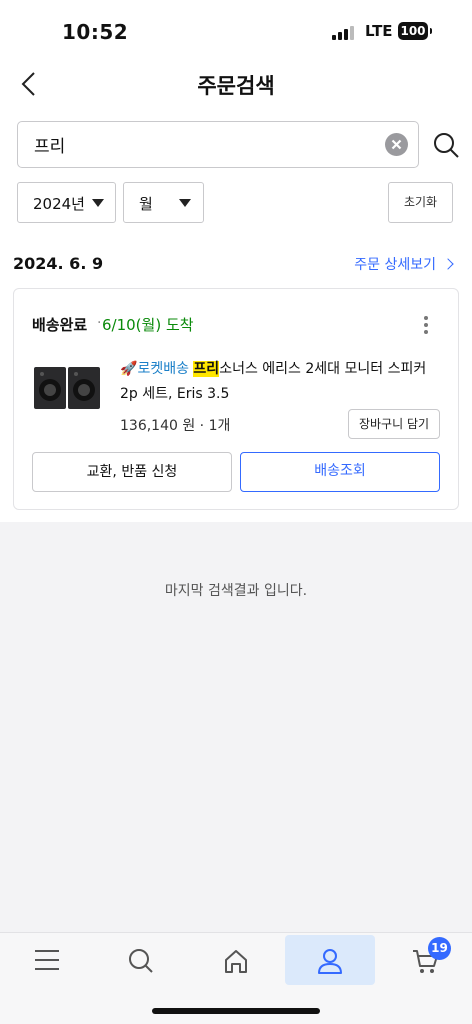  What do you see at coordinates (426, 324) in the screenshot?
I see `more-options-icon` at bounding box center [426, 324].